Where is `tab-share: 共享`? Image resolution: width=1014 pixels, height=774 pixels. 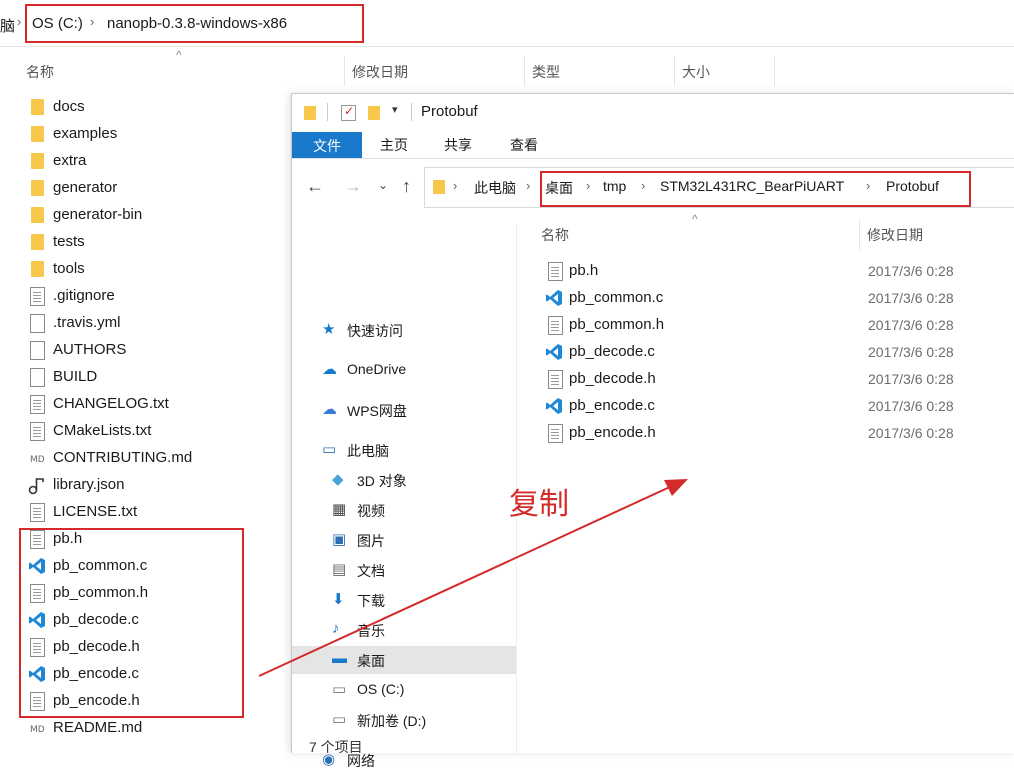 tab-share: 共享 is located at coordinates (458, 145).